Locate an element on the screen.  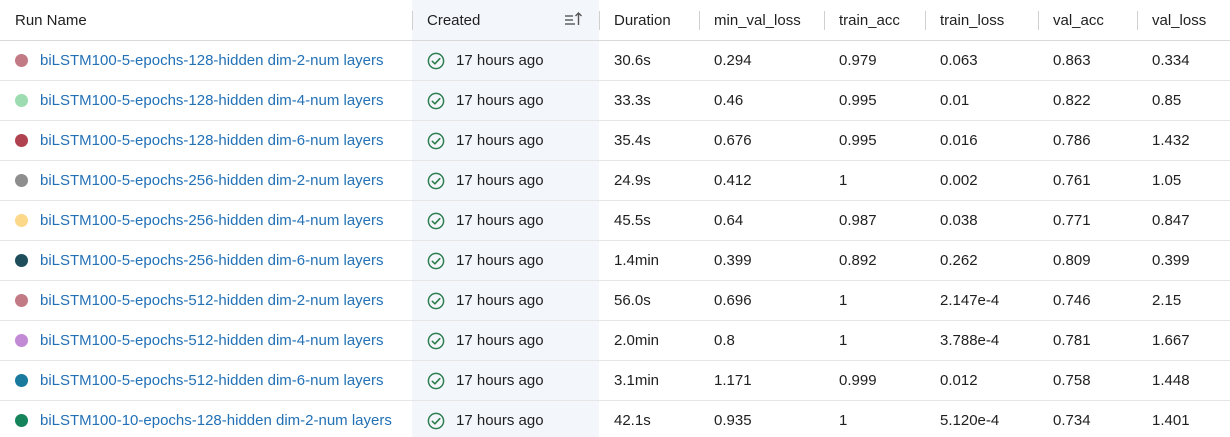
val-loss-cell: 1.667 is located at coordinates (1171, 340).